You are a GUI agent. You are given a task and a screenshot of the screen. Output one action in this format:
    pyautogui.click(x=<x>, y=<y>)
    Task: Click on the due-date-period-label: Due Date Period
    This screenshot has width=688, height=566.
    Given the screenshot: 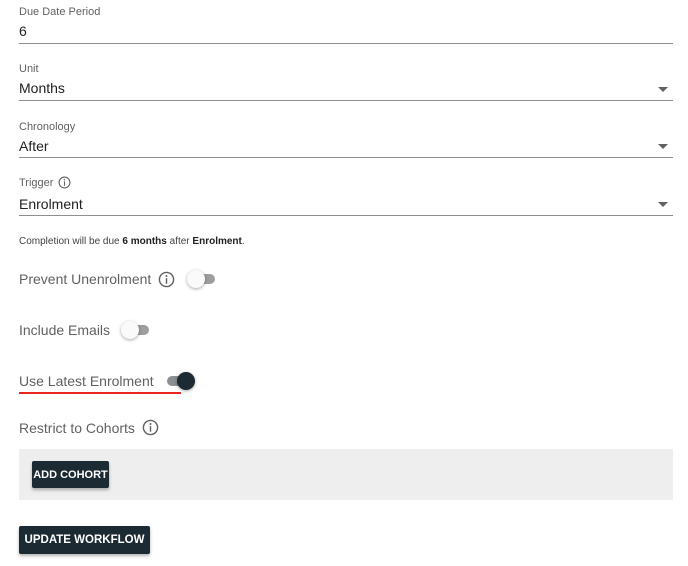 What is the action you would take?
    pyautogui.click(x=60, y=12)
    